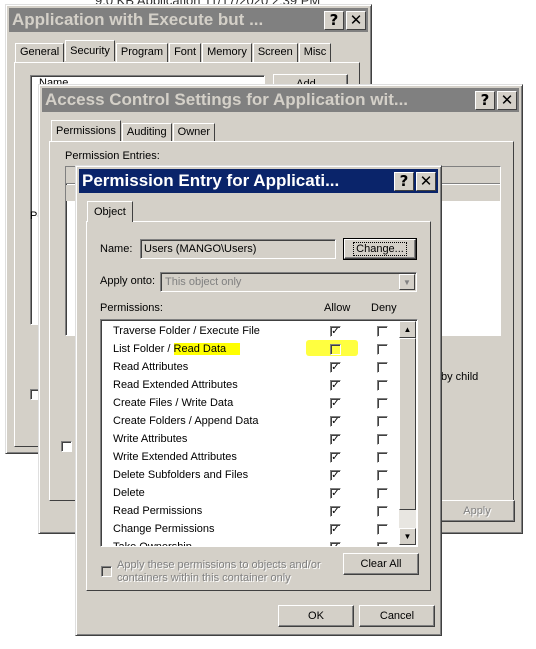  I want to click on by-child-text: by child, so click(460, 377).